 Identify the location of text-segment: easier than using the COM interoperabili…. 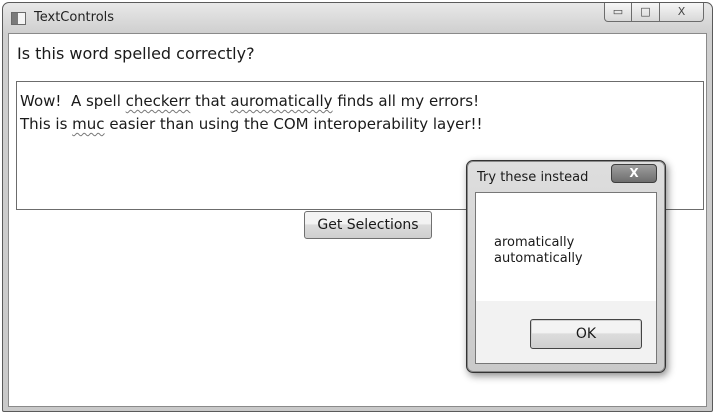
(293, 124).